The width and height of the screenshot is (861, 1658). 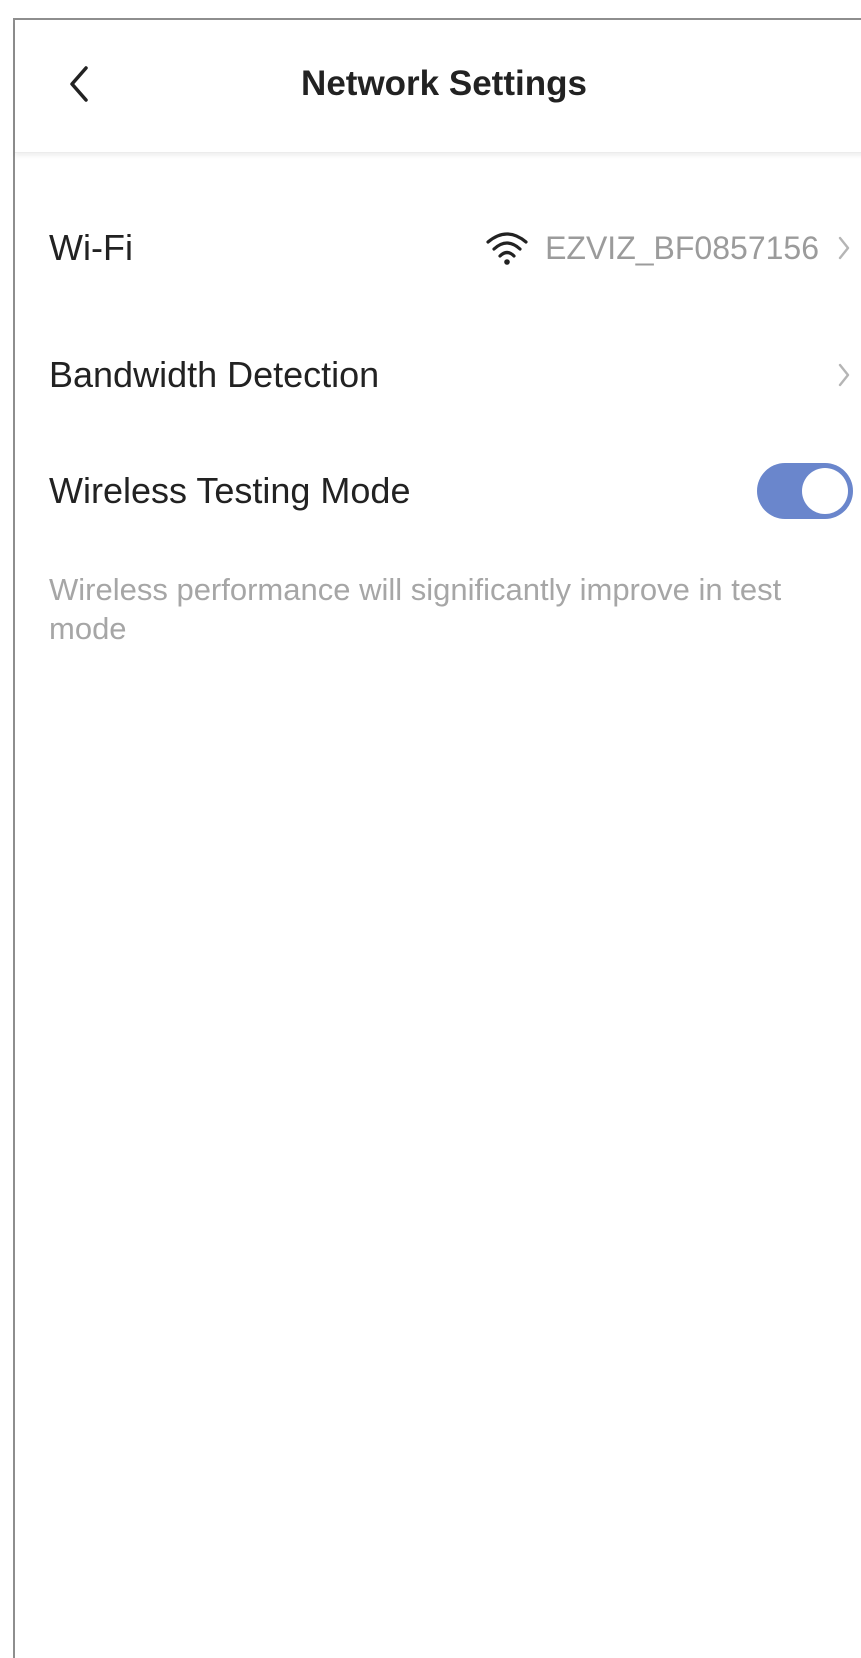 I want to click on bandwidth-chevron-group, so click(x=844, y=375).